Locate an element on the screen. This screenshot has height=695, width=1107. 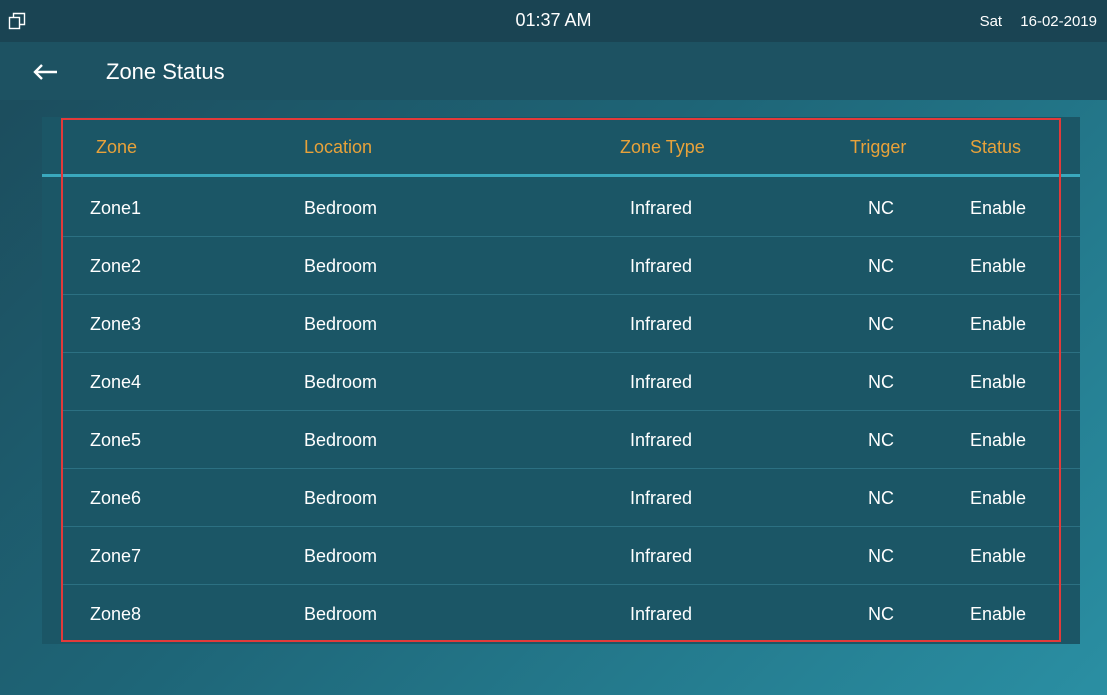
status-bar: 01:37 AM Sat 16-02-2019 is located at coordinates (553, 21).